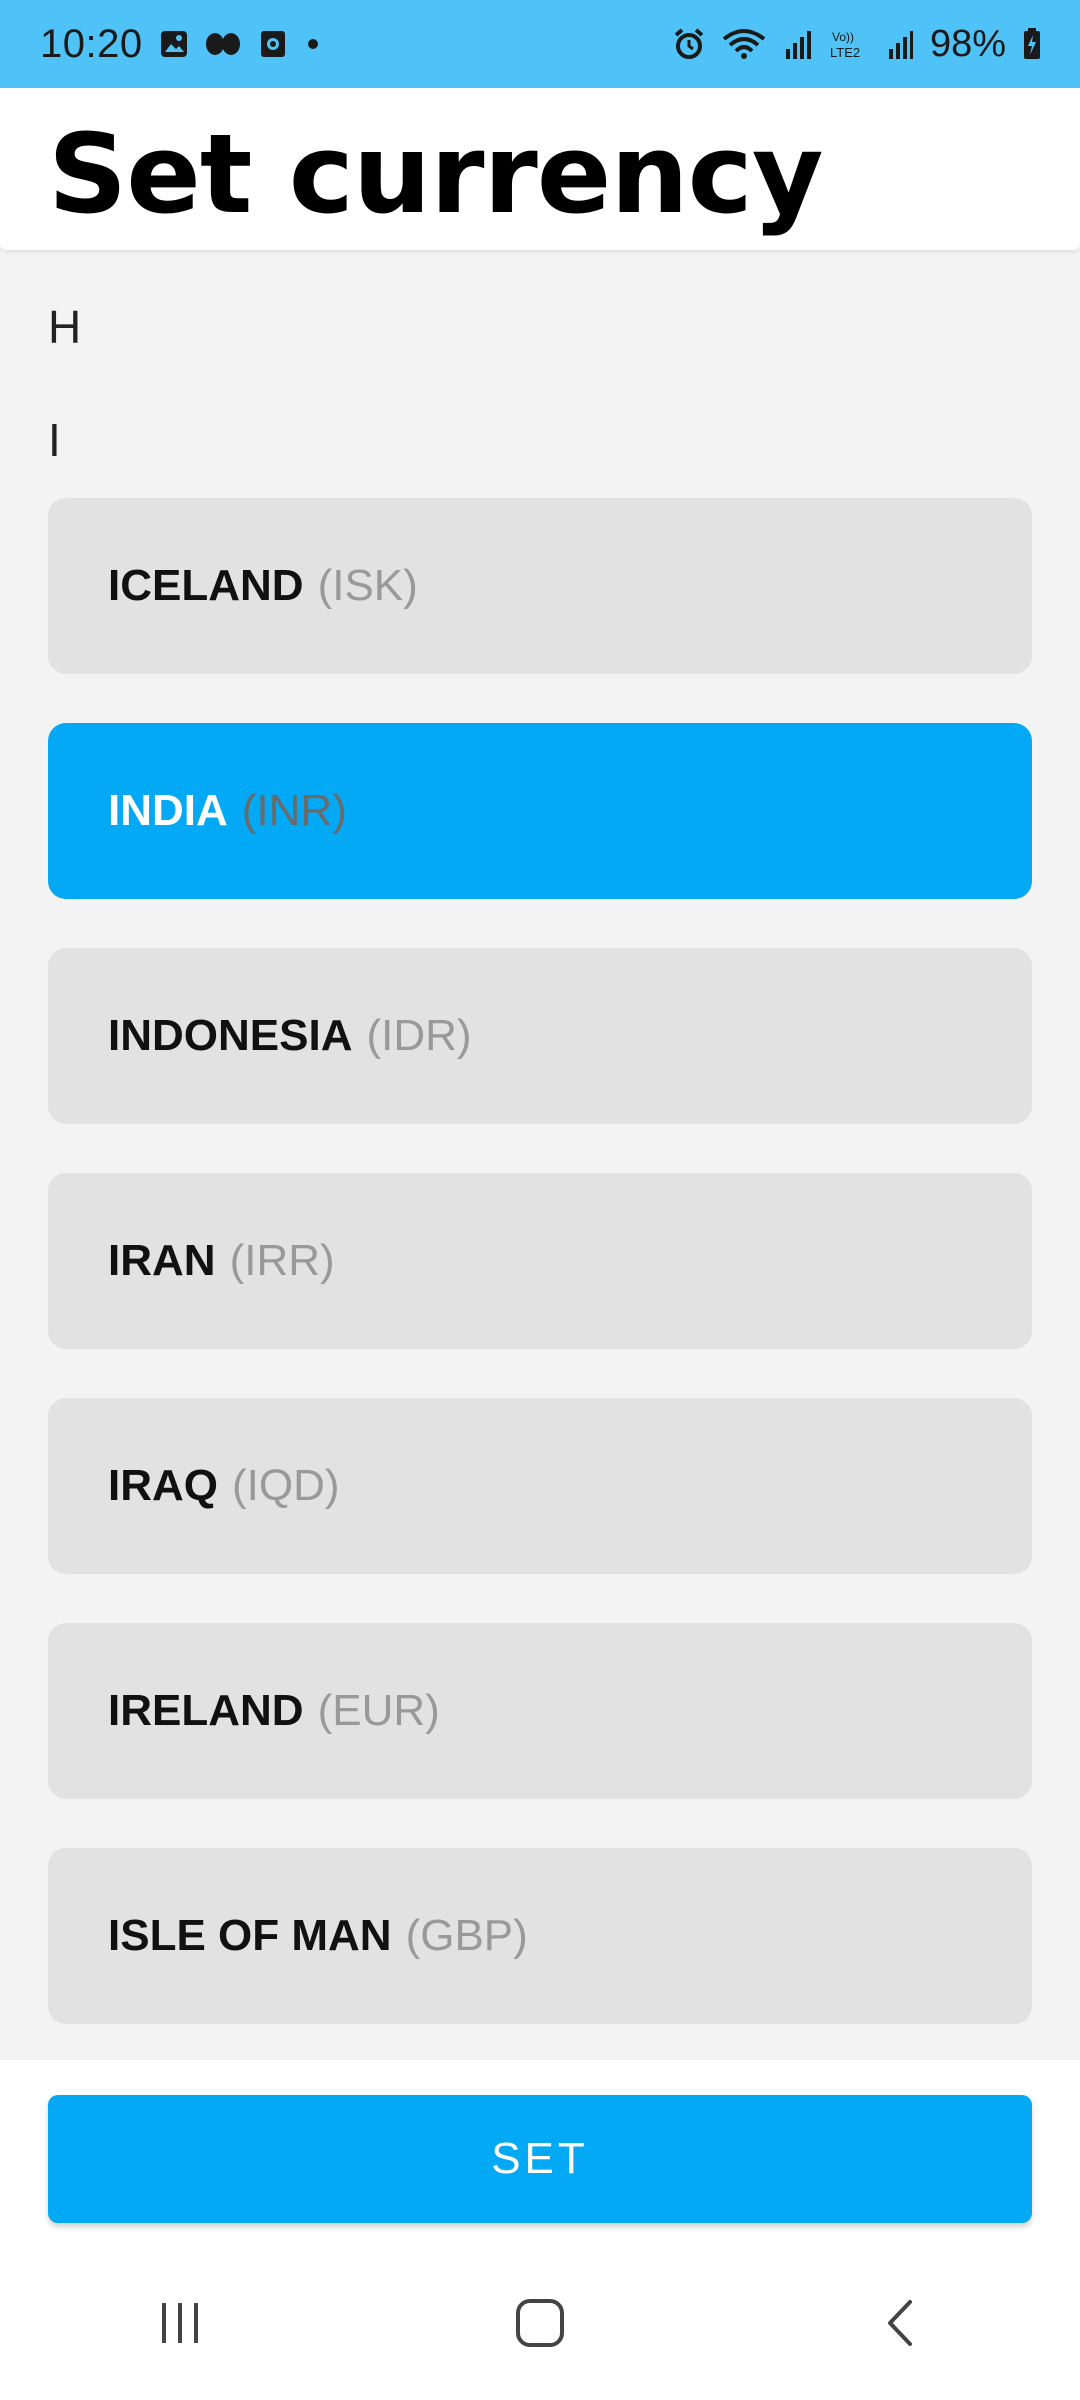 Image resolution: width=1080 pixels, height=2400 pixels. Describe the element at coordinates (466, 1935) in the screenshot. I see `currency-code: (GBP)` at that location.